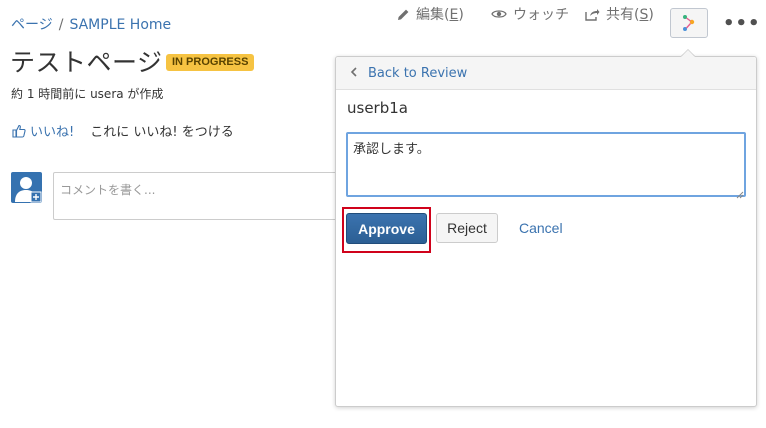 The width and height of the screenshot is (766, 428). I want to click on workflow-icon, so click(689, 23).